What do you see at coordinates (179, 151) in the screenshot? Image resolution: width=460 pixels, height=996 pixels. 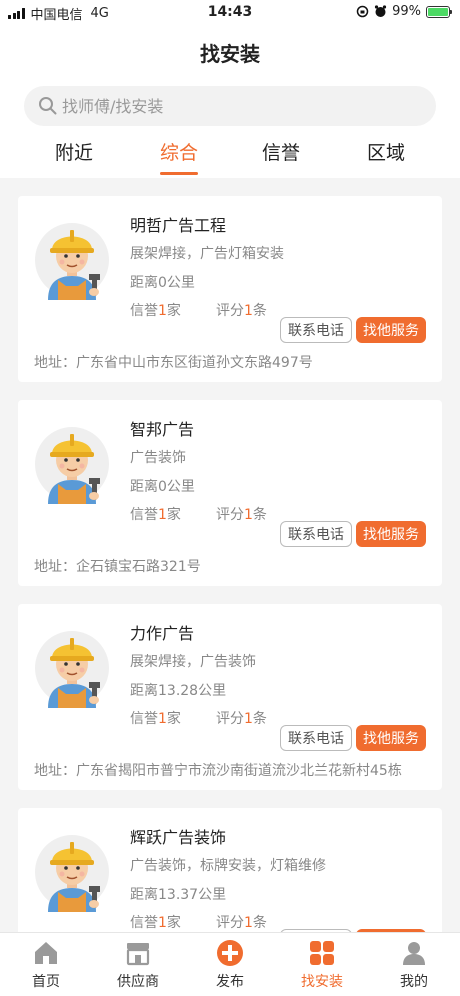 I see `tab-overall: 综合` at bounding box center [179, 151].